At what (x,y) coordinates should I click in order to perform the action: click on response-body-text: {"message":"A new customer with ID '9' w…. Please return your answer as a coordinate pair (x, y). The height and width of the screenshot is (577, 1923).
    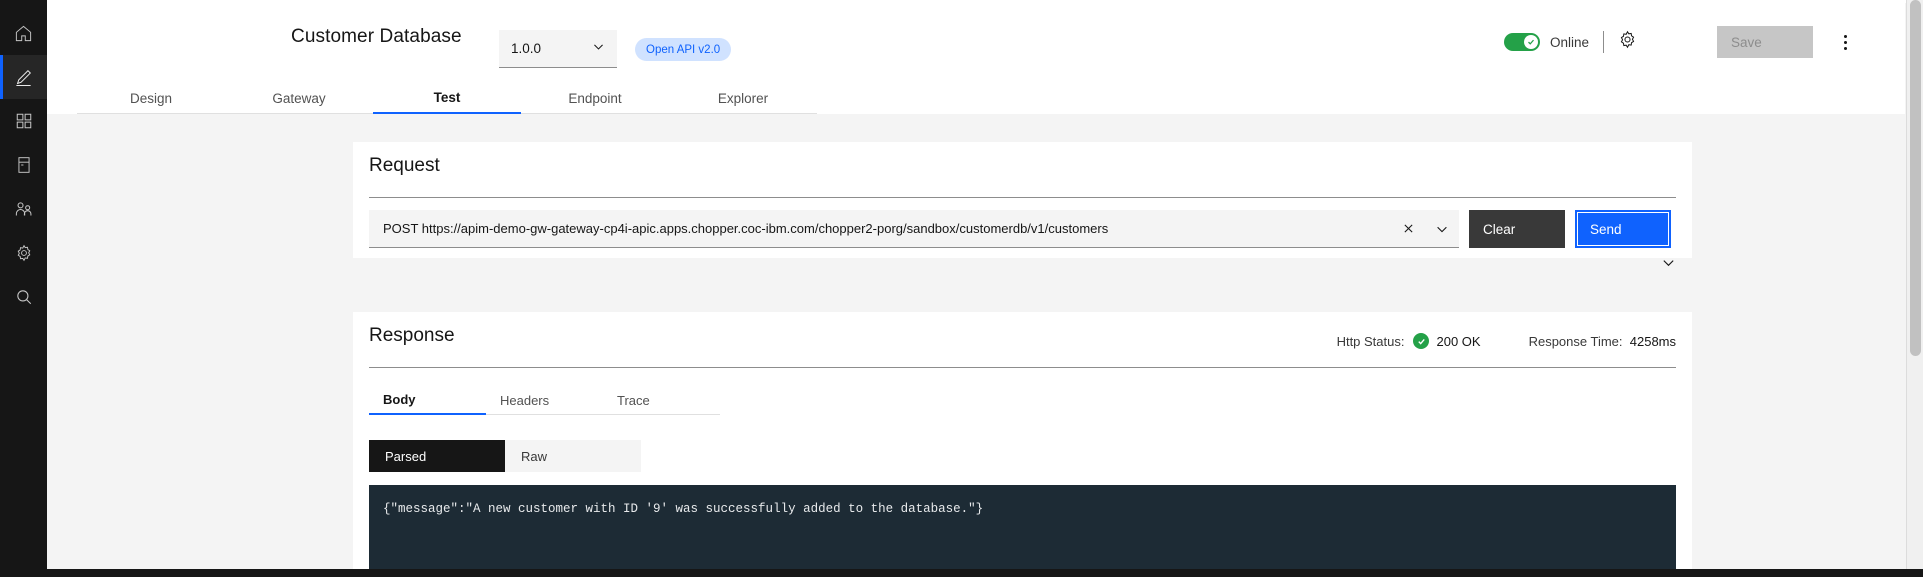
    Looking at the image, I should click on (683, 509).